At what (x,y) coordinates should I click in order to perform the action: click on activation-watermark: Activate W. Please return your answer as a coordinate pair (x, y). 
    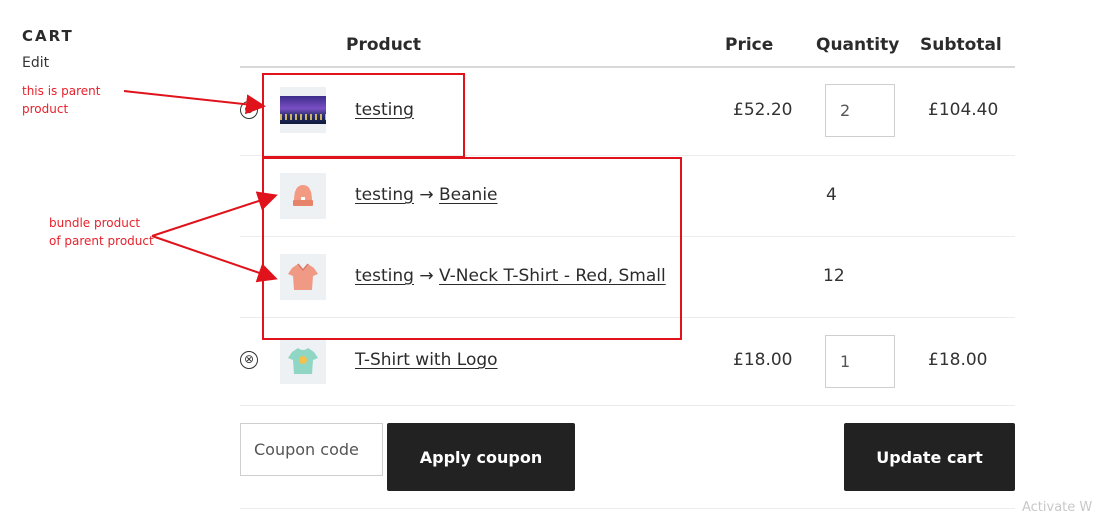
    Looking at the image, I should click on (1057, 507).